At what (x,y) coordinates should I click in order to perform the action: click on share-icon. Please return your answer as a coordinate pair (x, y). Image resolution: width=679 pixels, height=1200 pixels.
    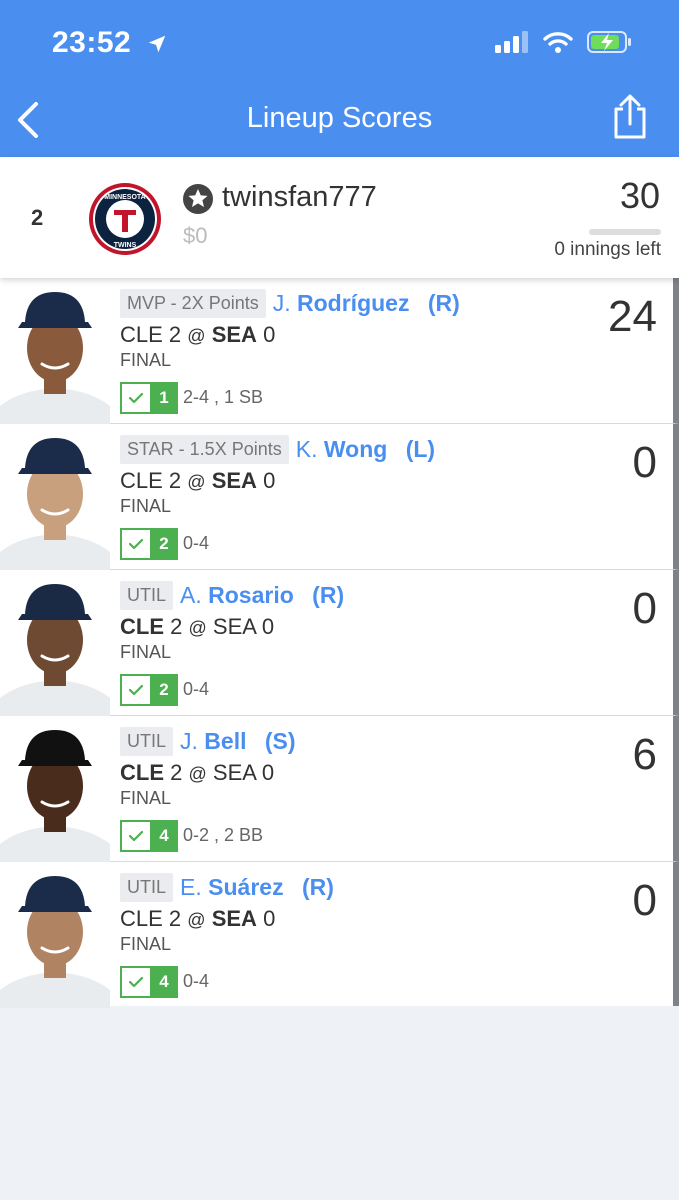
    Looking at the image, I should click on (630, 116).